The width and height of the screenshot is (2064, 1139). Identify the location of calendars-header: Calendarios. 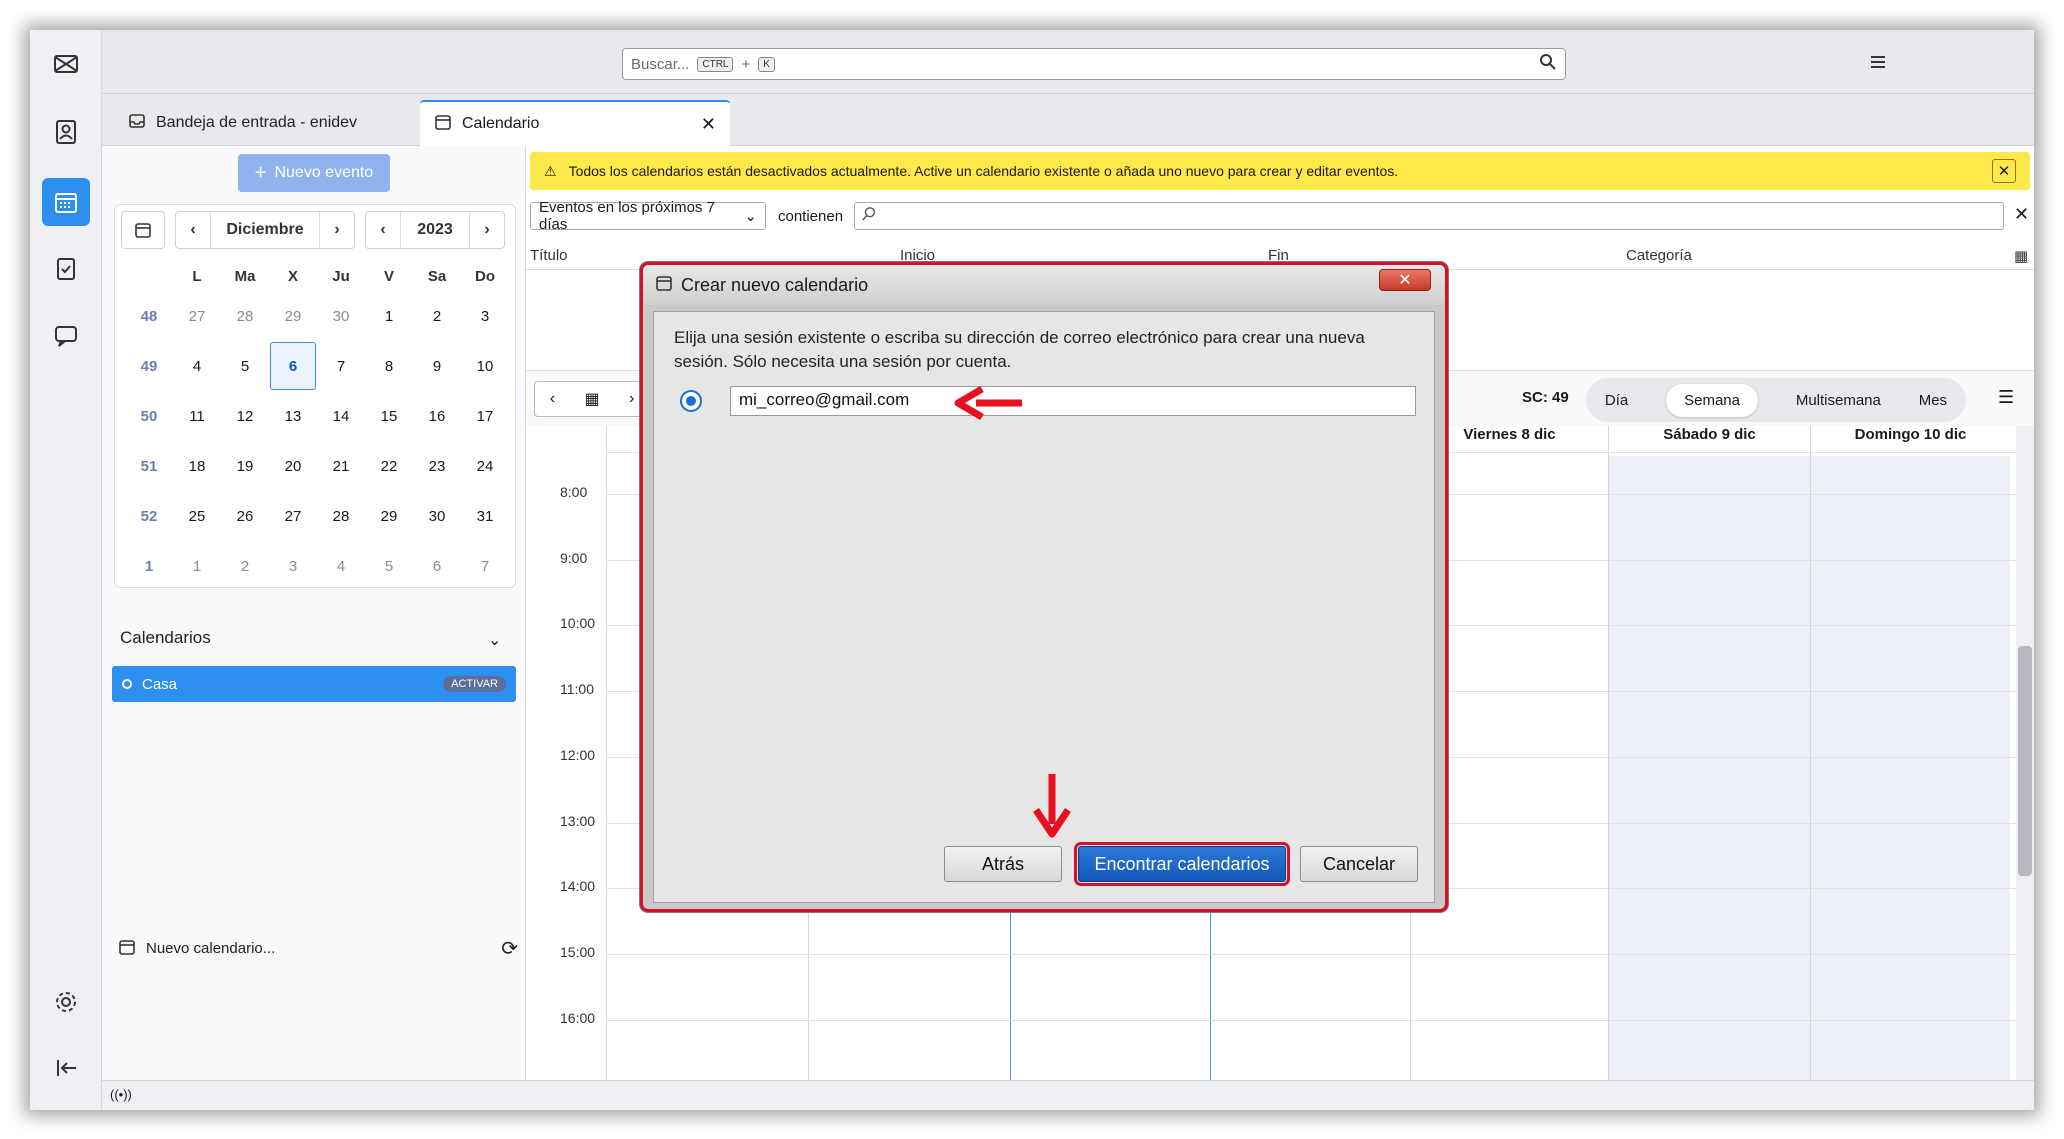
(165, 638).